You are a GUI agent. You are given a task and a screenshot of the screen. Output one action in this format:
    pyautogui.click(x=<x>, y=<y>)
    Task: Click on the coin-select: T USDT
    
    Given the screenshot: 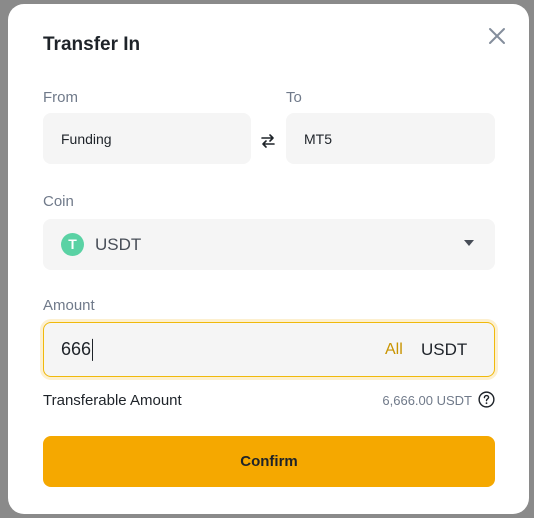 What is the action you would take?
    pyautogui.click(x=269, y=244)
    